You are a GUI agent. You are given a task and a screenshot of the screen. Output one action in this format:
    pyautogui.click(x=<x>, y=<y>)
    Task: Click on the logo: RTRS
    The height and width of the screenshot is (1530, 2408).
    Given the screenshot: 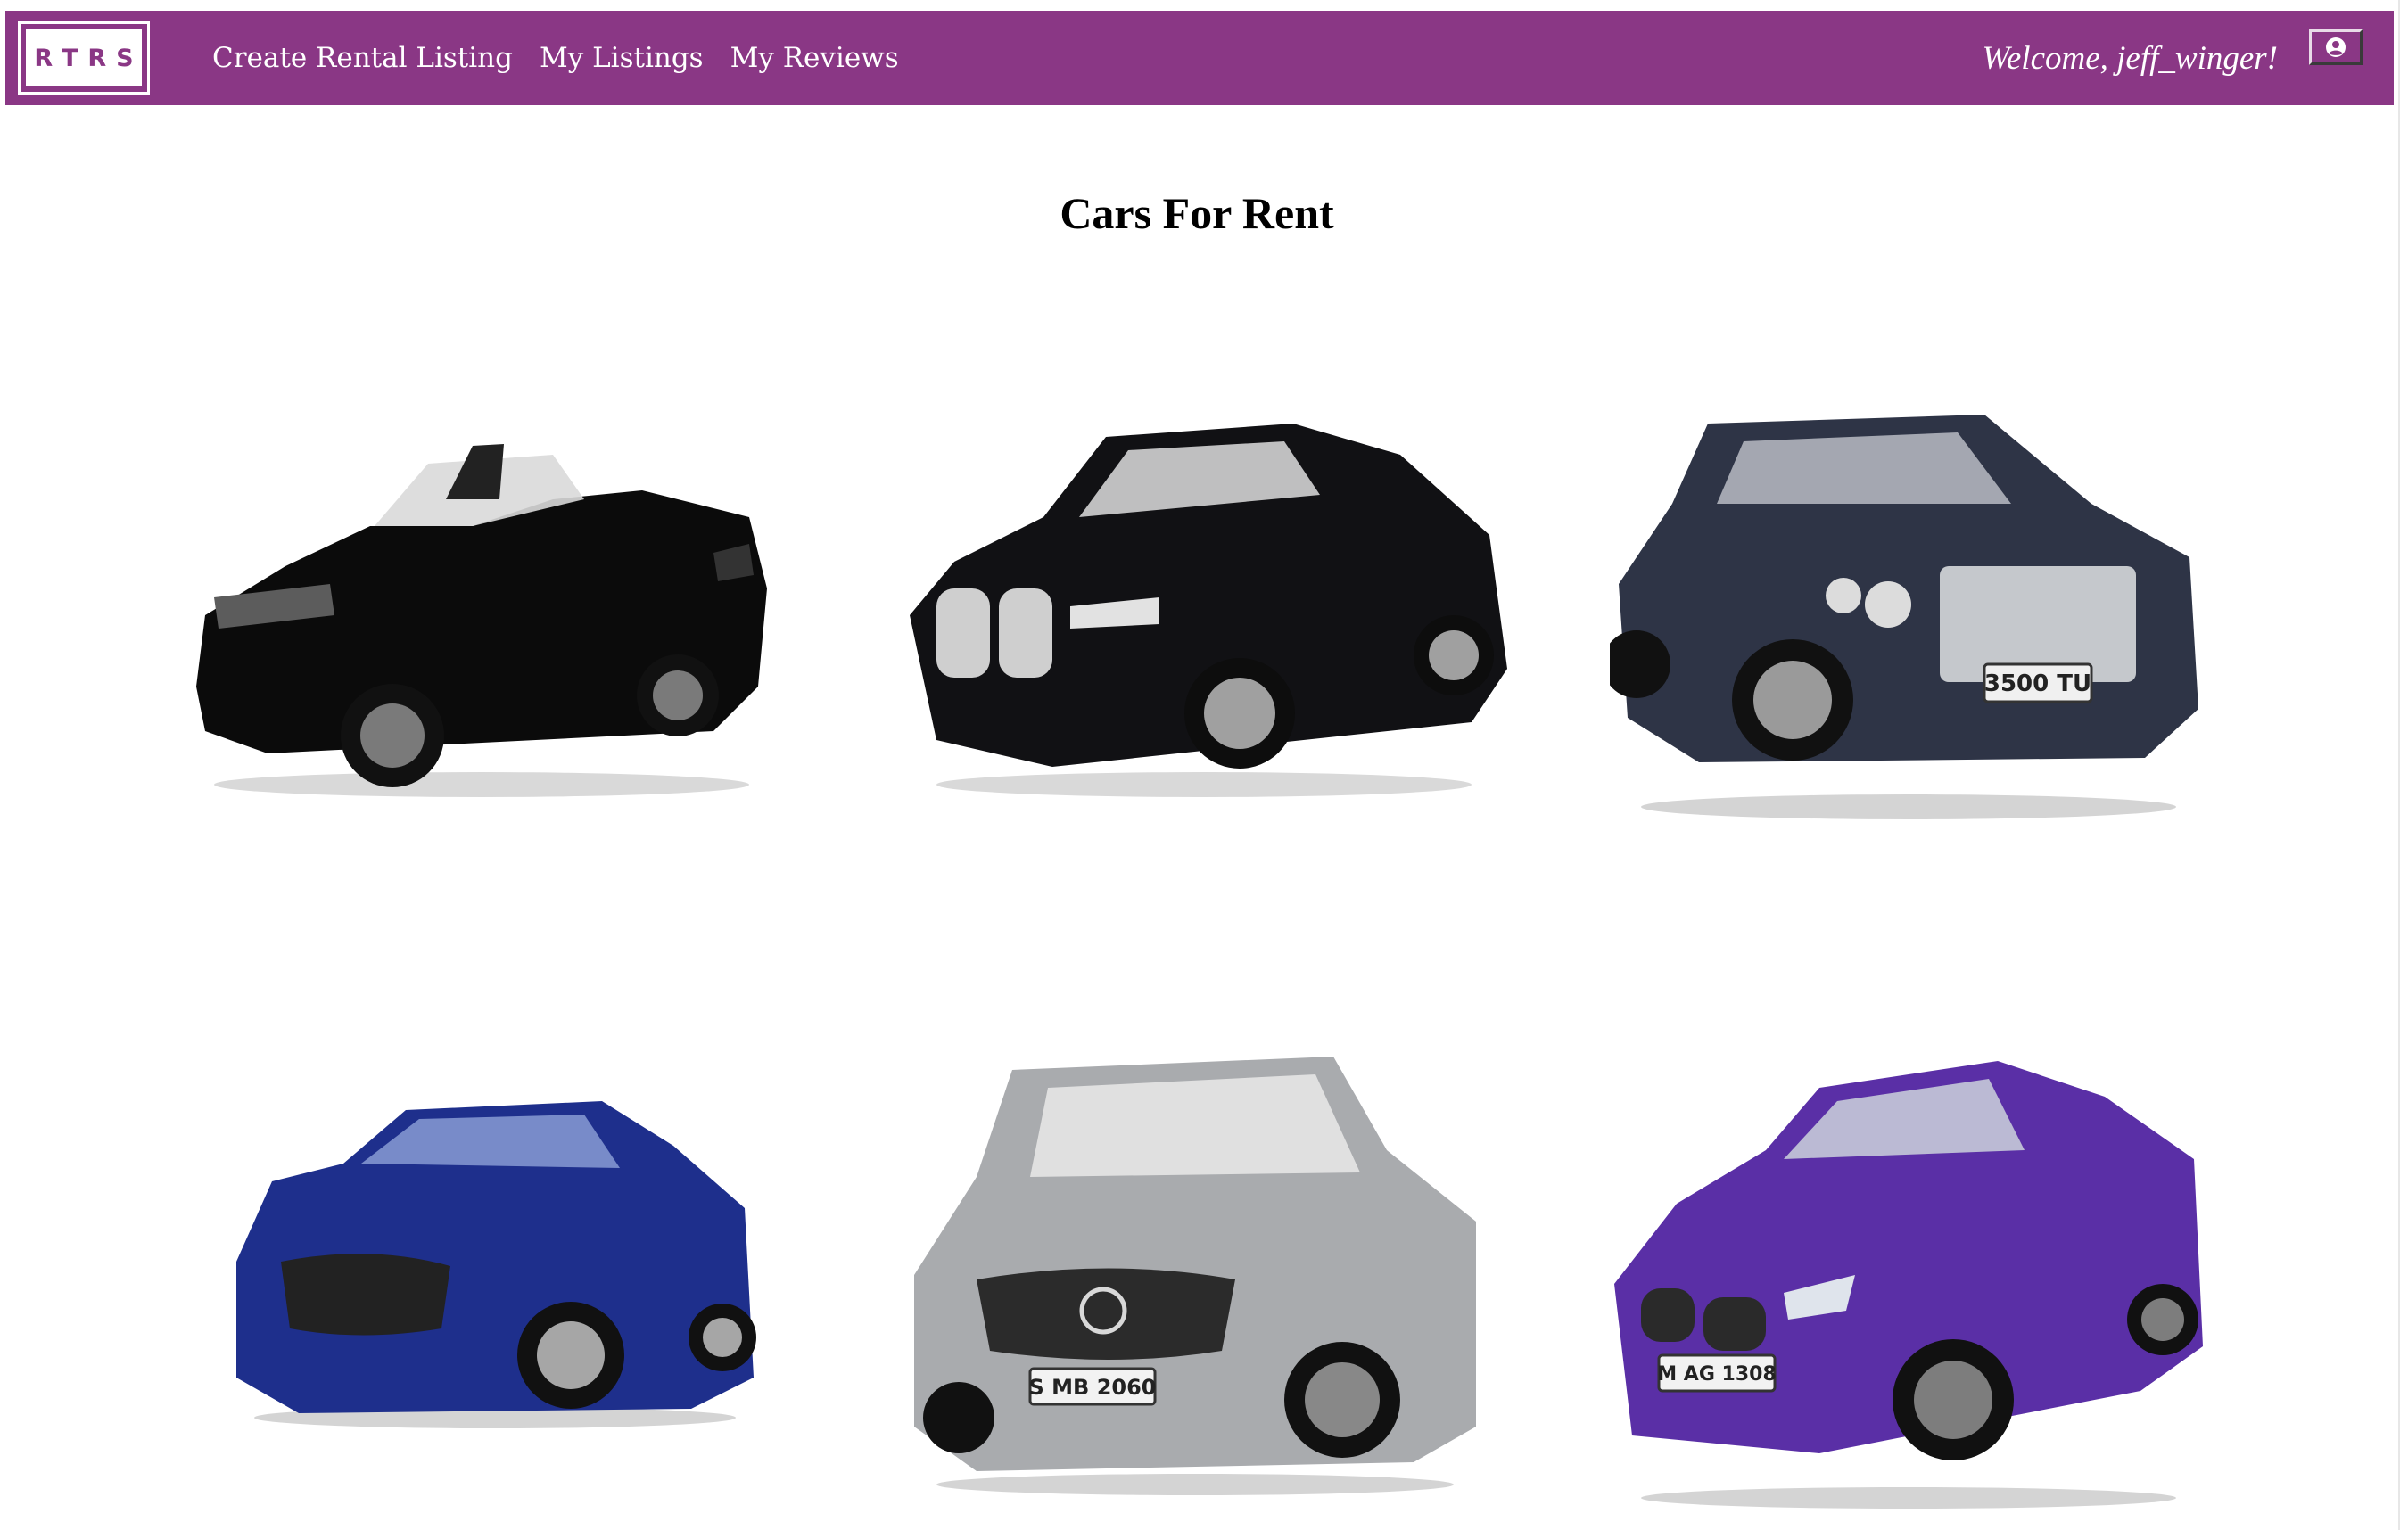 What is the action you would take?
    pyautogui.click(x=84, y=58)
    